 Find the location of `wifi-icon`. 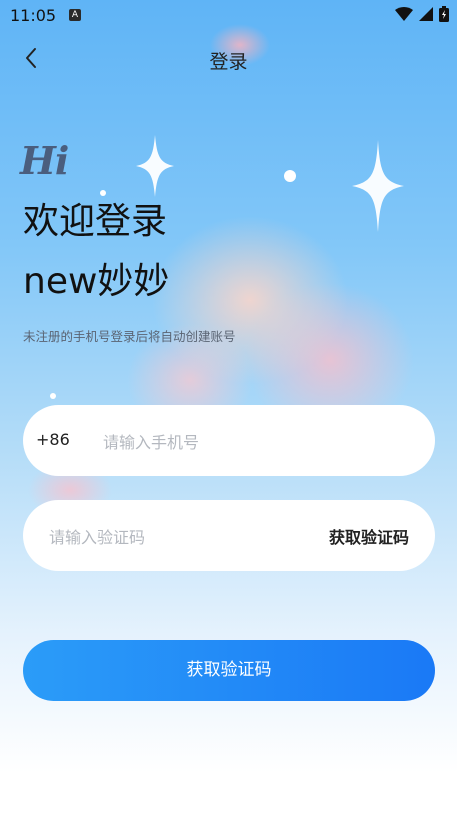

wifi-icon is located at coordinates (404, 14).